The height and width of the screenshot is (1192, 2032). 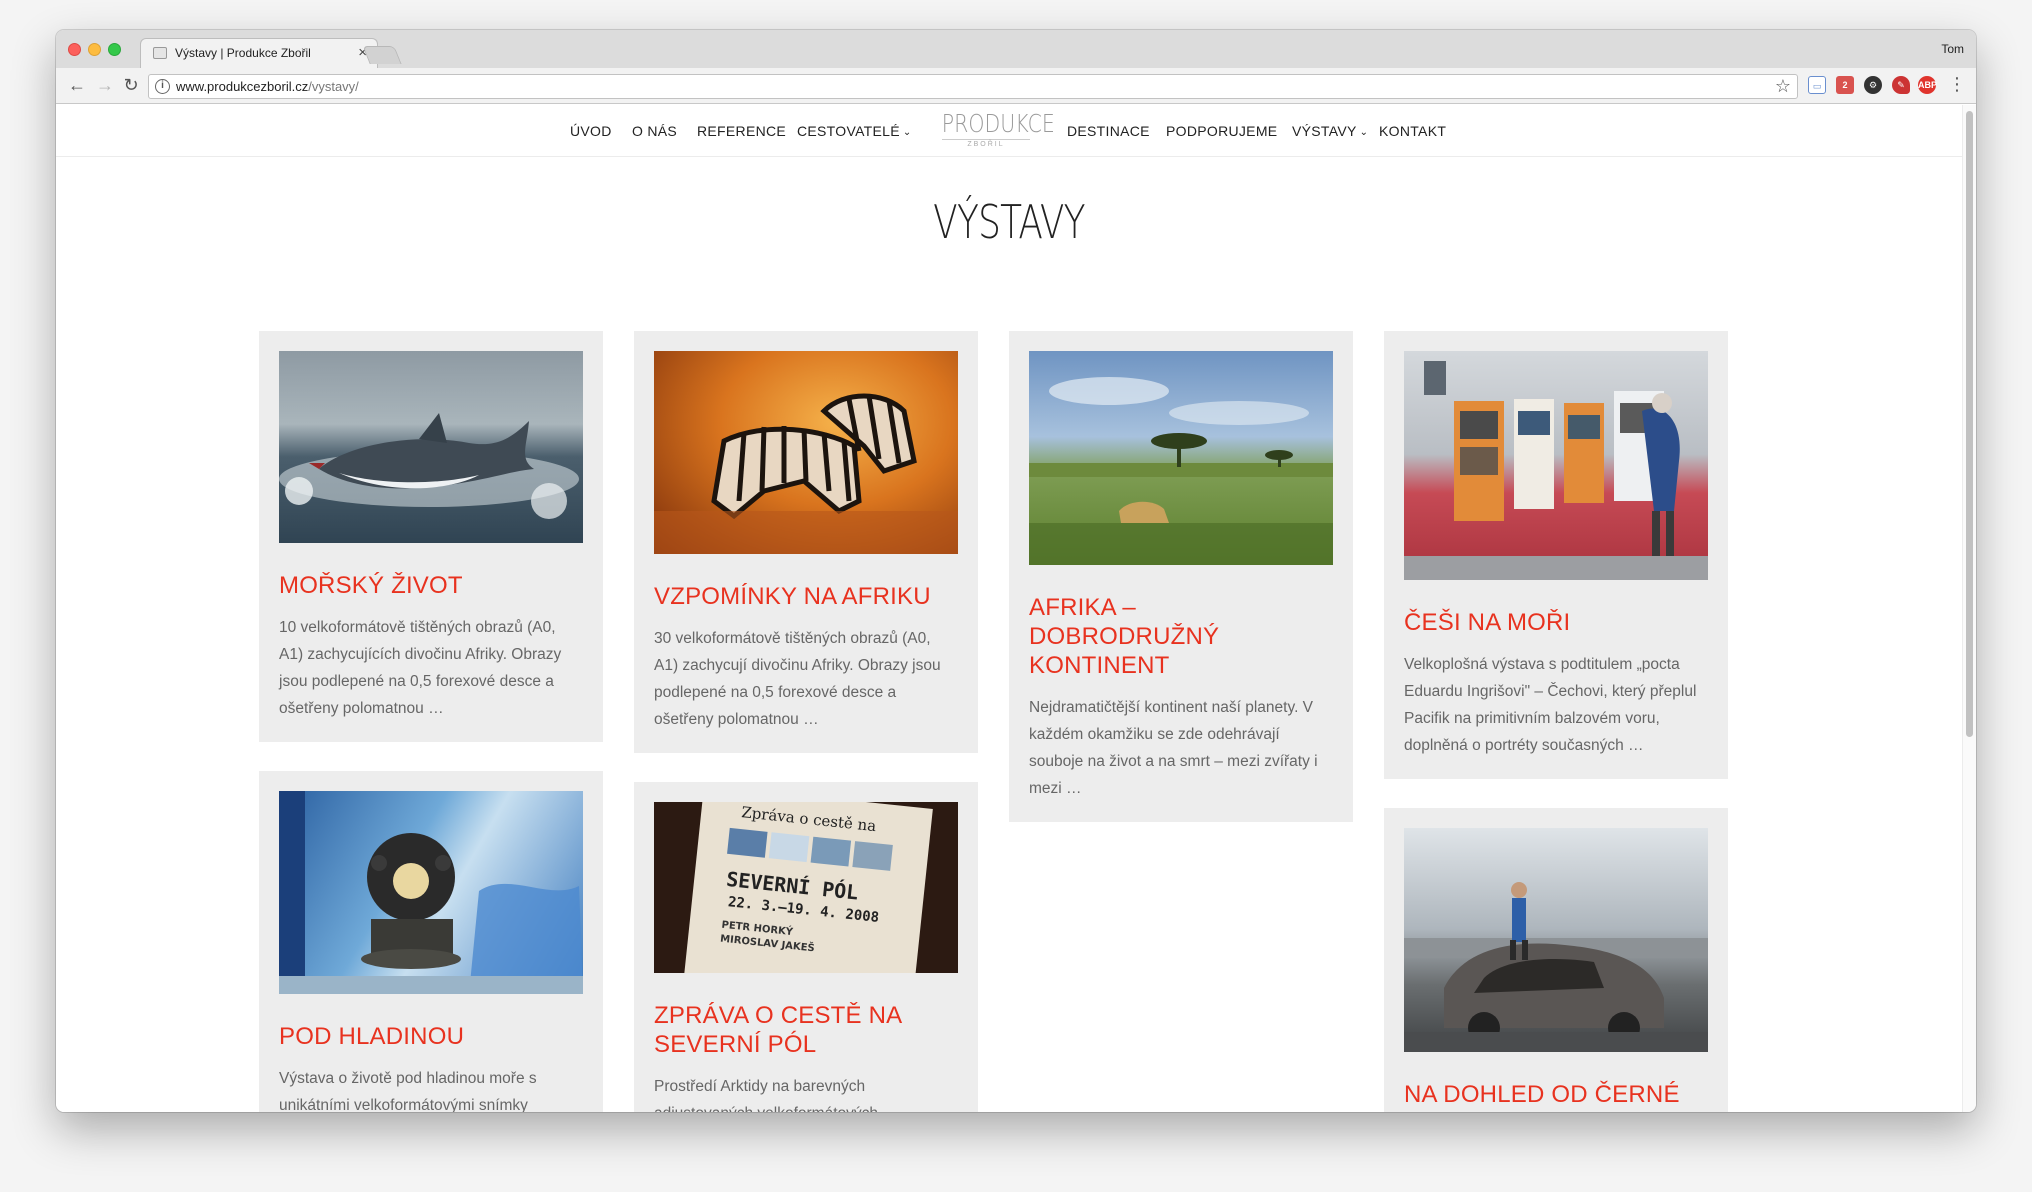 I want to click on profile-name: Tom, so click(x=1952, y=49).